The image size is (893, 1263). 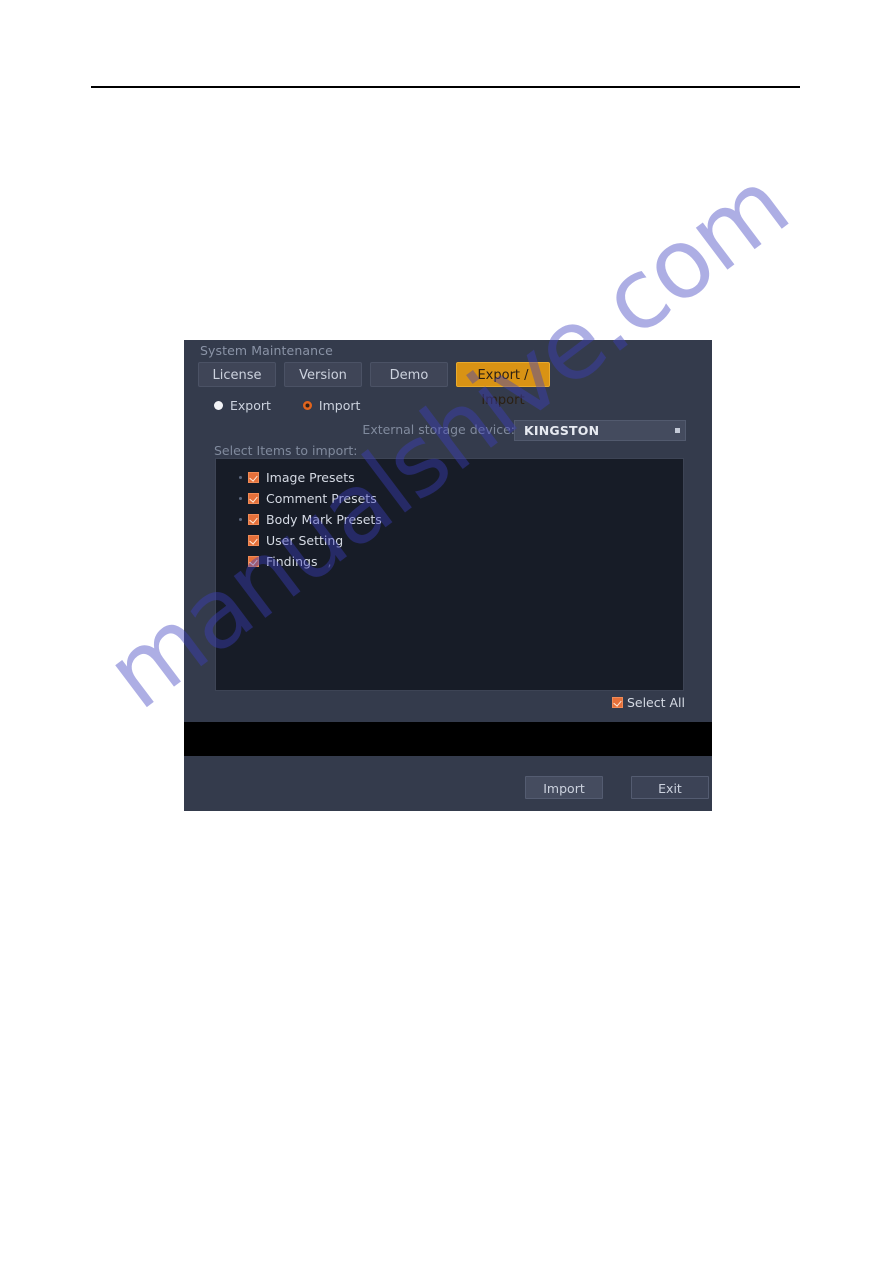 I want to click on list-item-label: Comment Presets, so click(x=321, y=498).